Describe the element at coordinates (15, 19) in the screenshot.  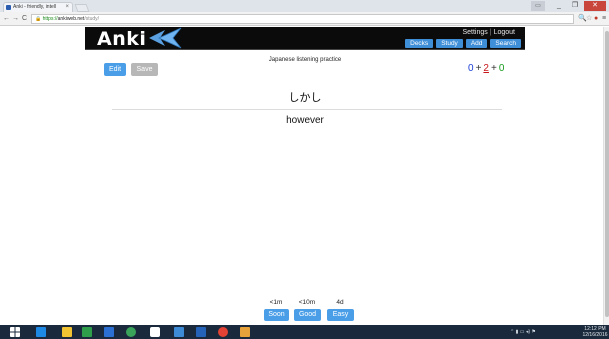
I see `forward-arrow-icon: →` at that location.